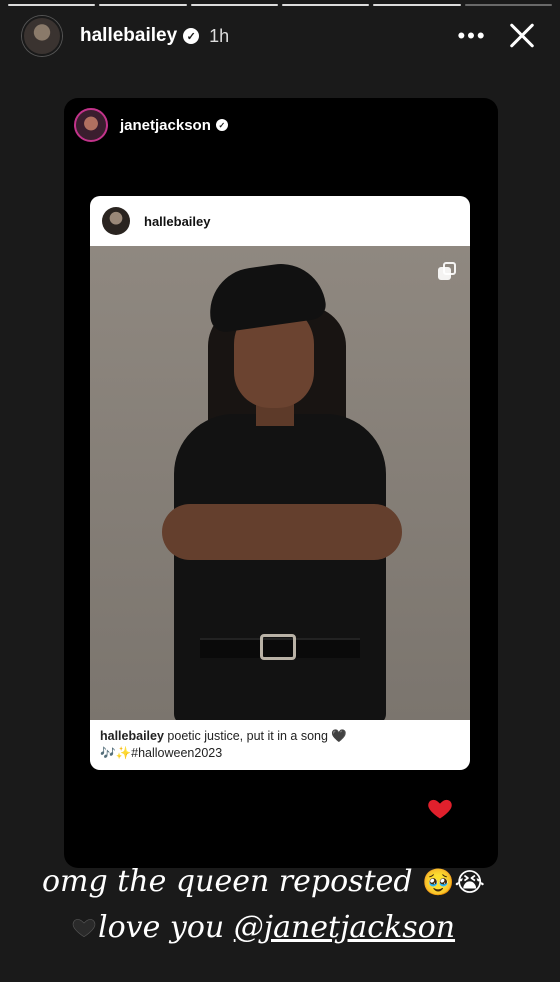 This screenshot has width=560, height=982. Describe the element at coordinates (42, 36) in the screenshot. I see `avatar` at that location.